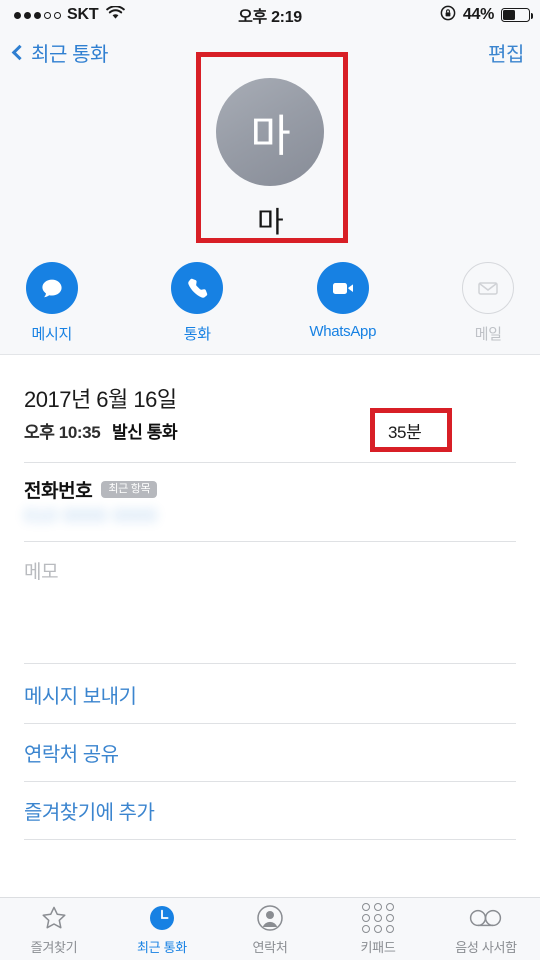 The image size is (540, 960). Describe the element at coordinates (486, 947) in the screenshot. I see `tab-voicemail-label: 음성 사서함` at that location.